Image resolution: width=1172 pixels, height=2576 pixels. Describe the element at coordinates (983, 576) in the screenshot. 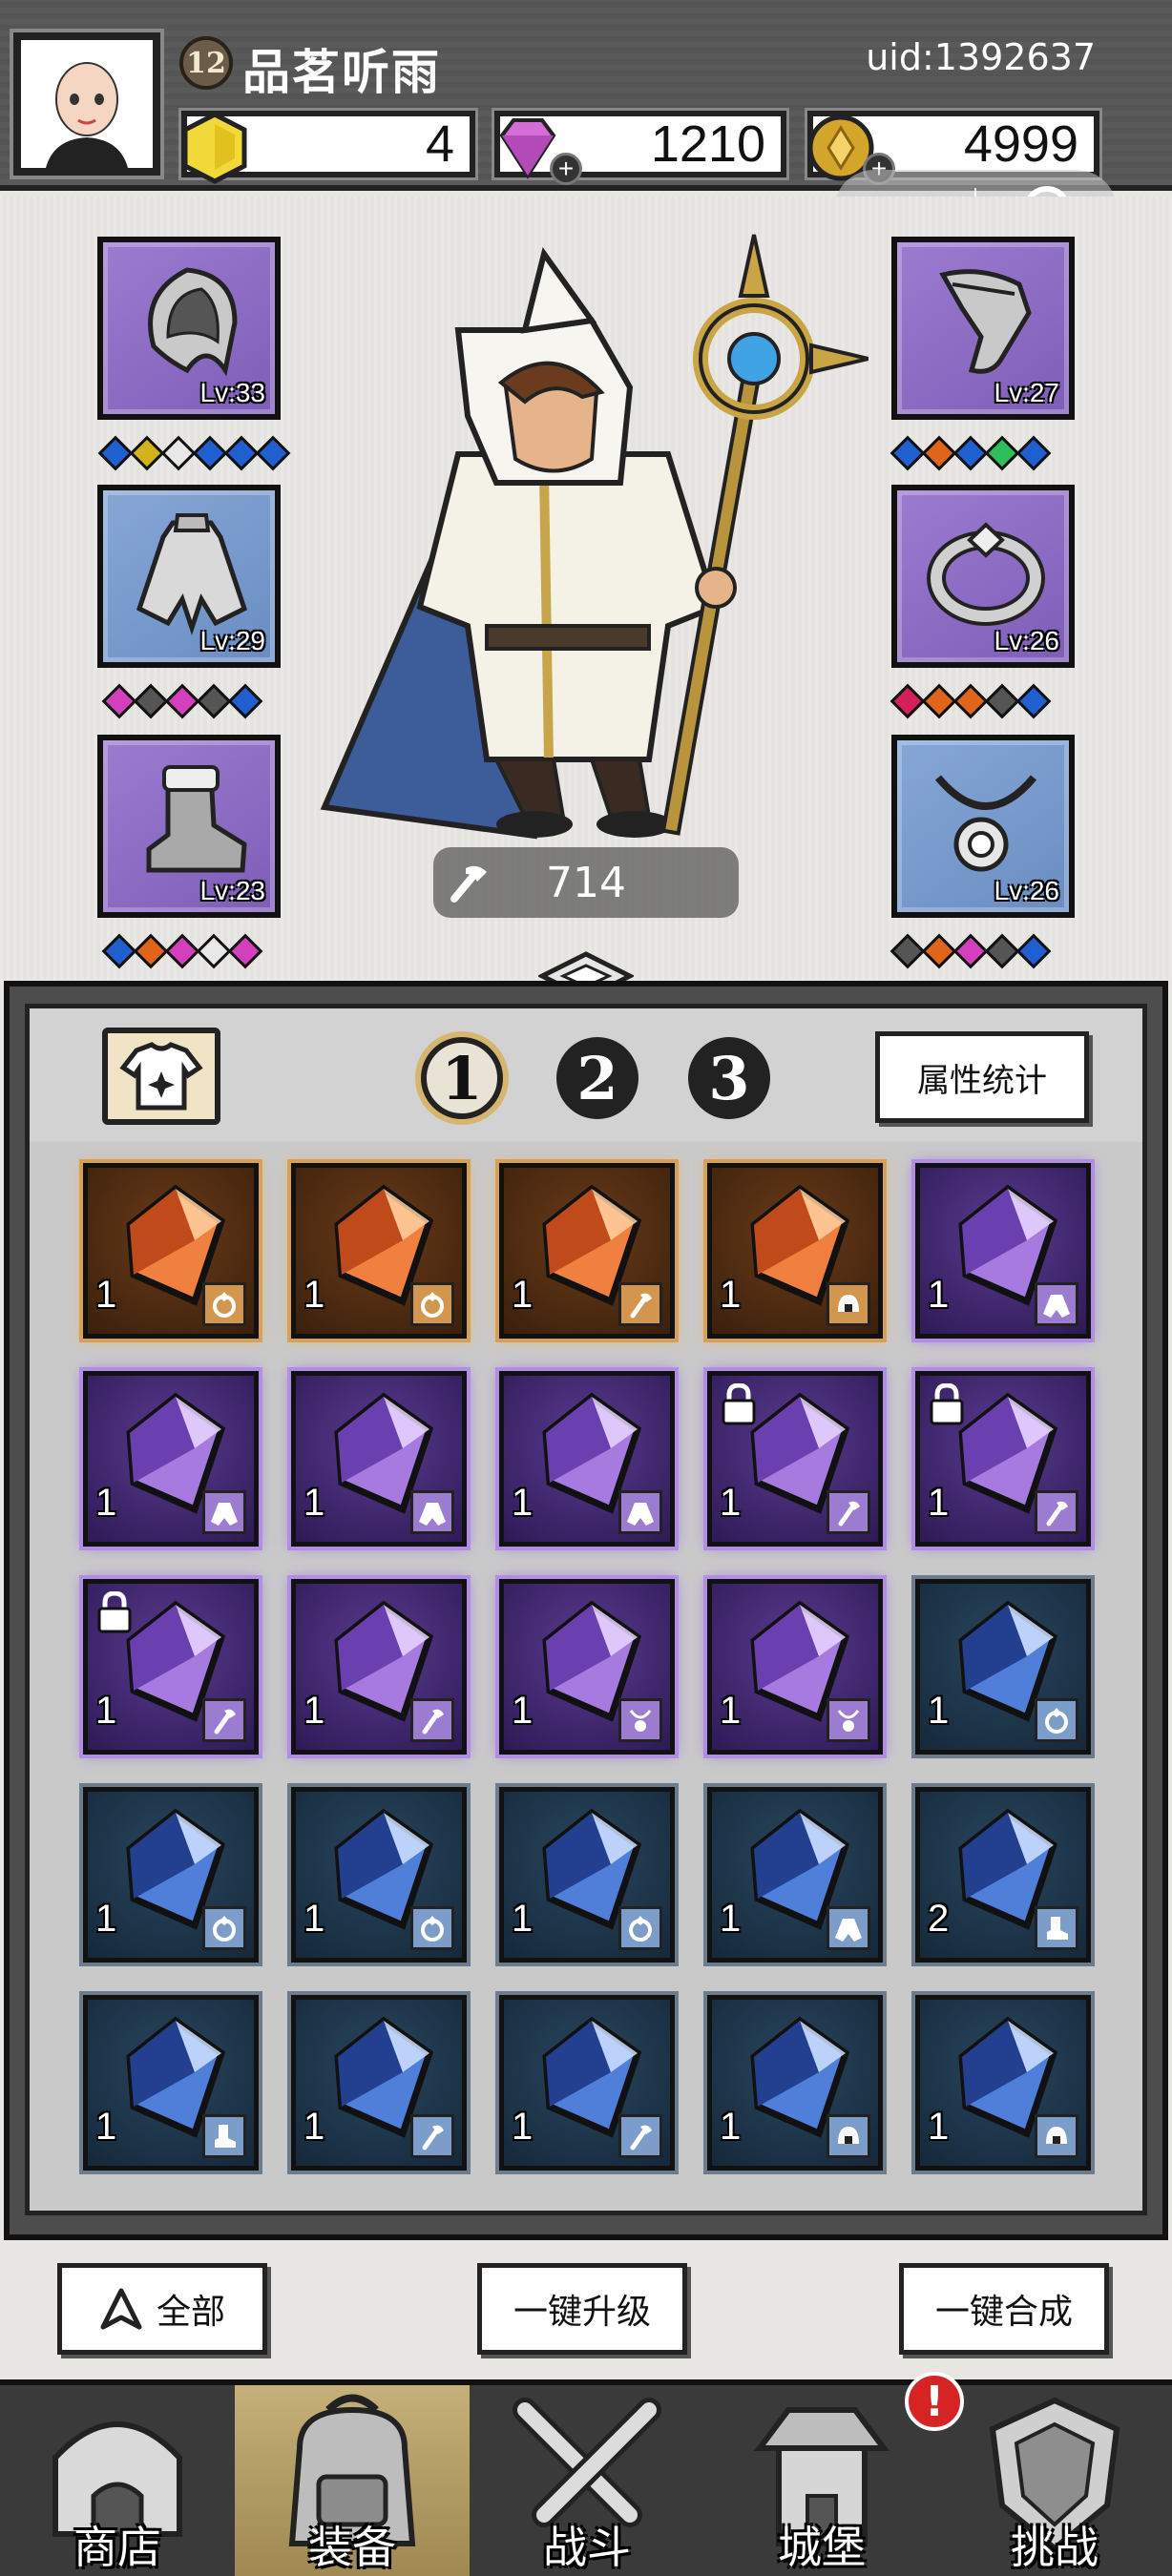

I see `equip-slot-ring: Lv:26` at that location.